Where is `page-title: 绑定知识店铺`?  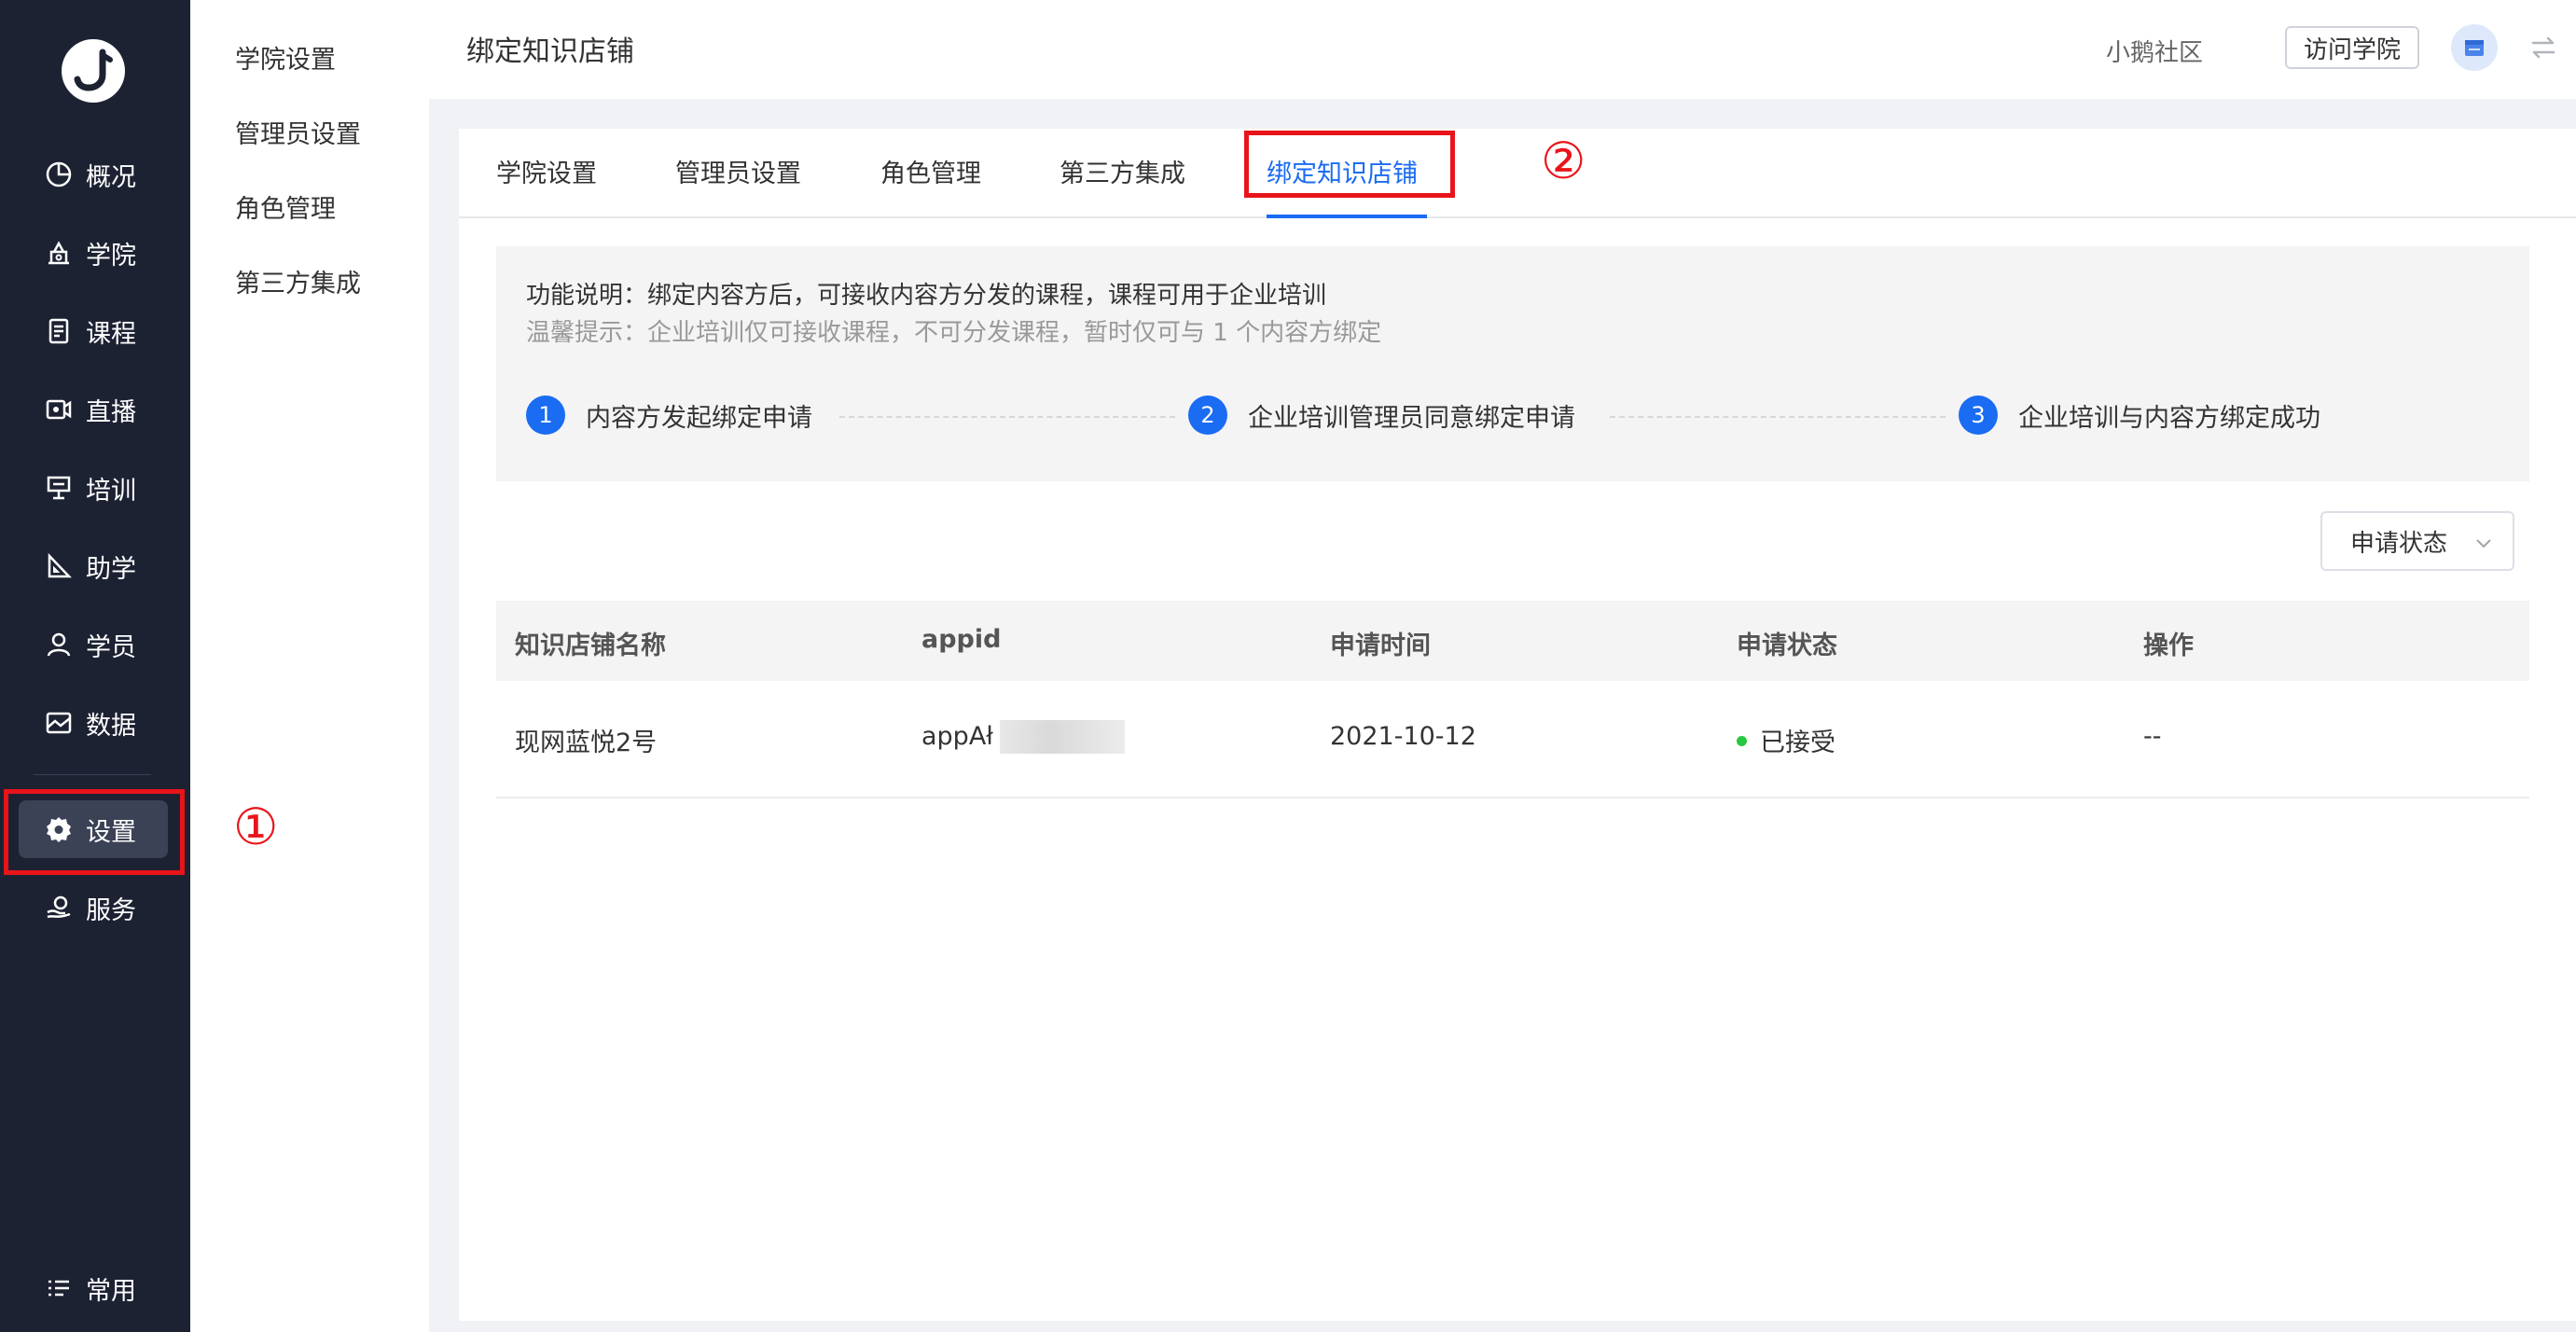 page-title: 绑定知识店铺 is located at coordinates (550, 51).